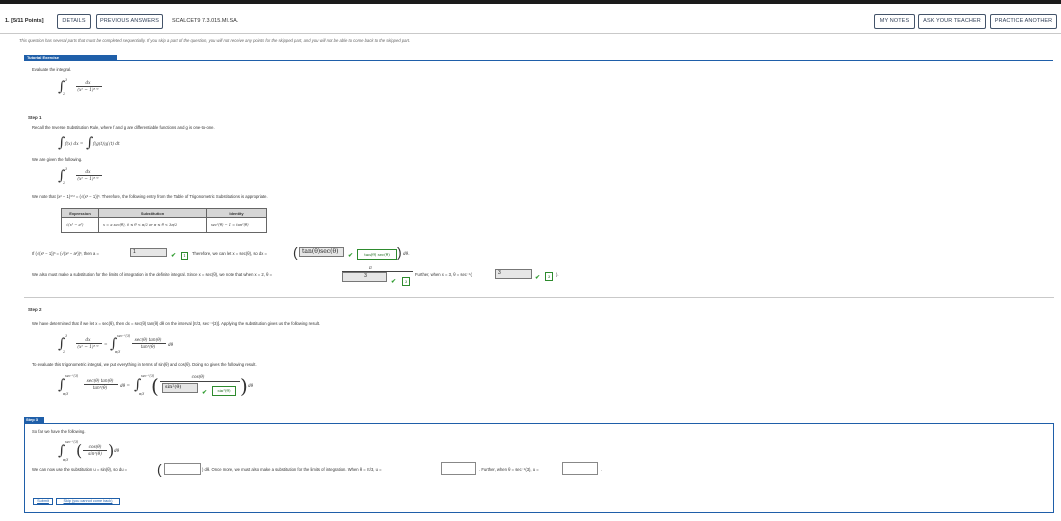 The width and height of the screenshot is (1061, 521). Describe the element at coordinates (236, 213) in the screenshot. I see `table-header: Identity` at that location.